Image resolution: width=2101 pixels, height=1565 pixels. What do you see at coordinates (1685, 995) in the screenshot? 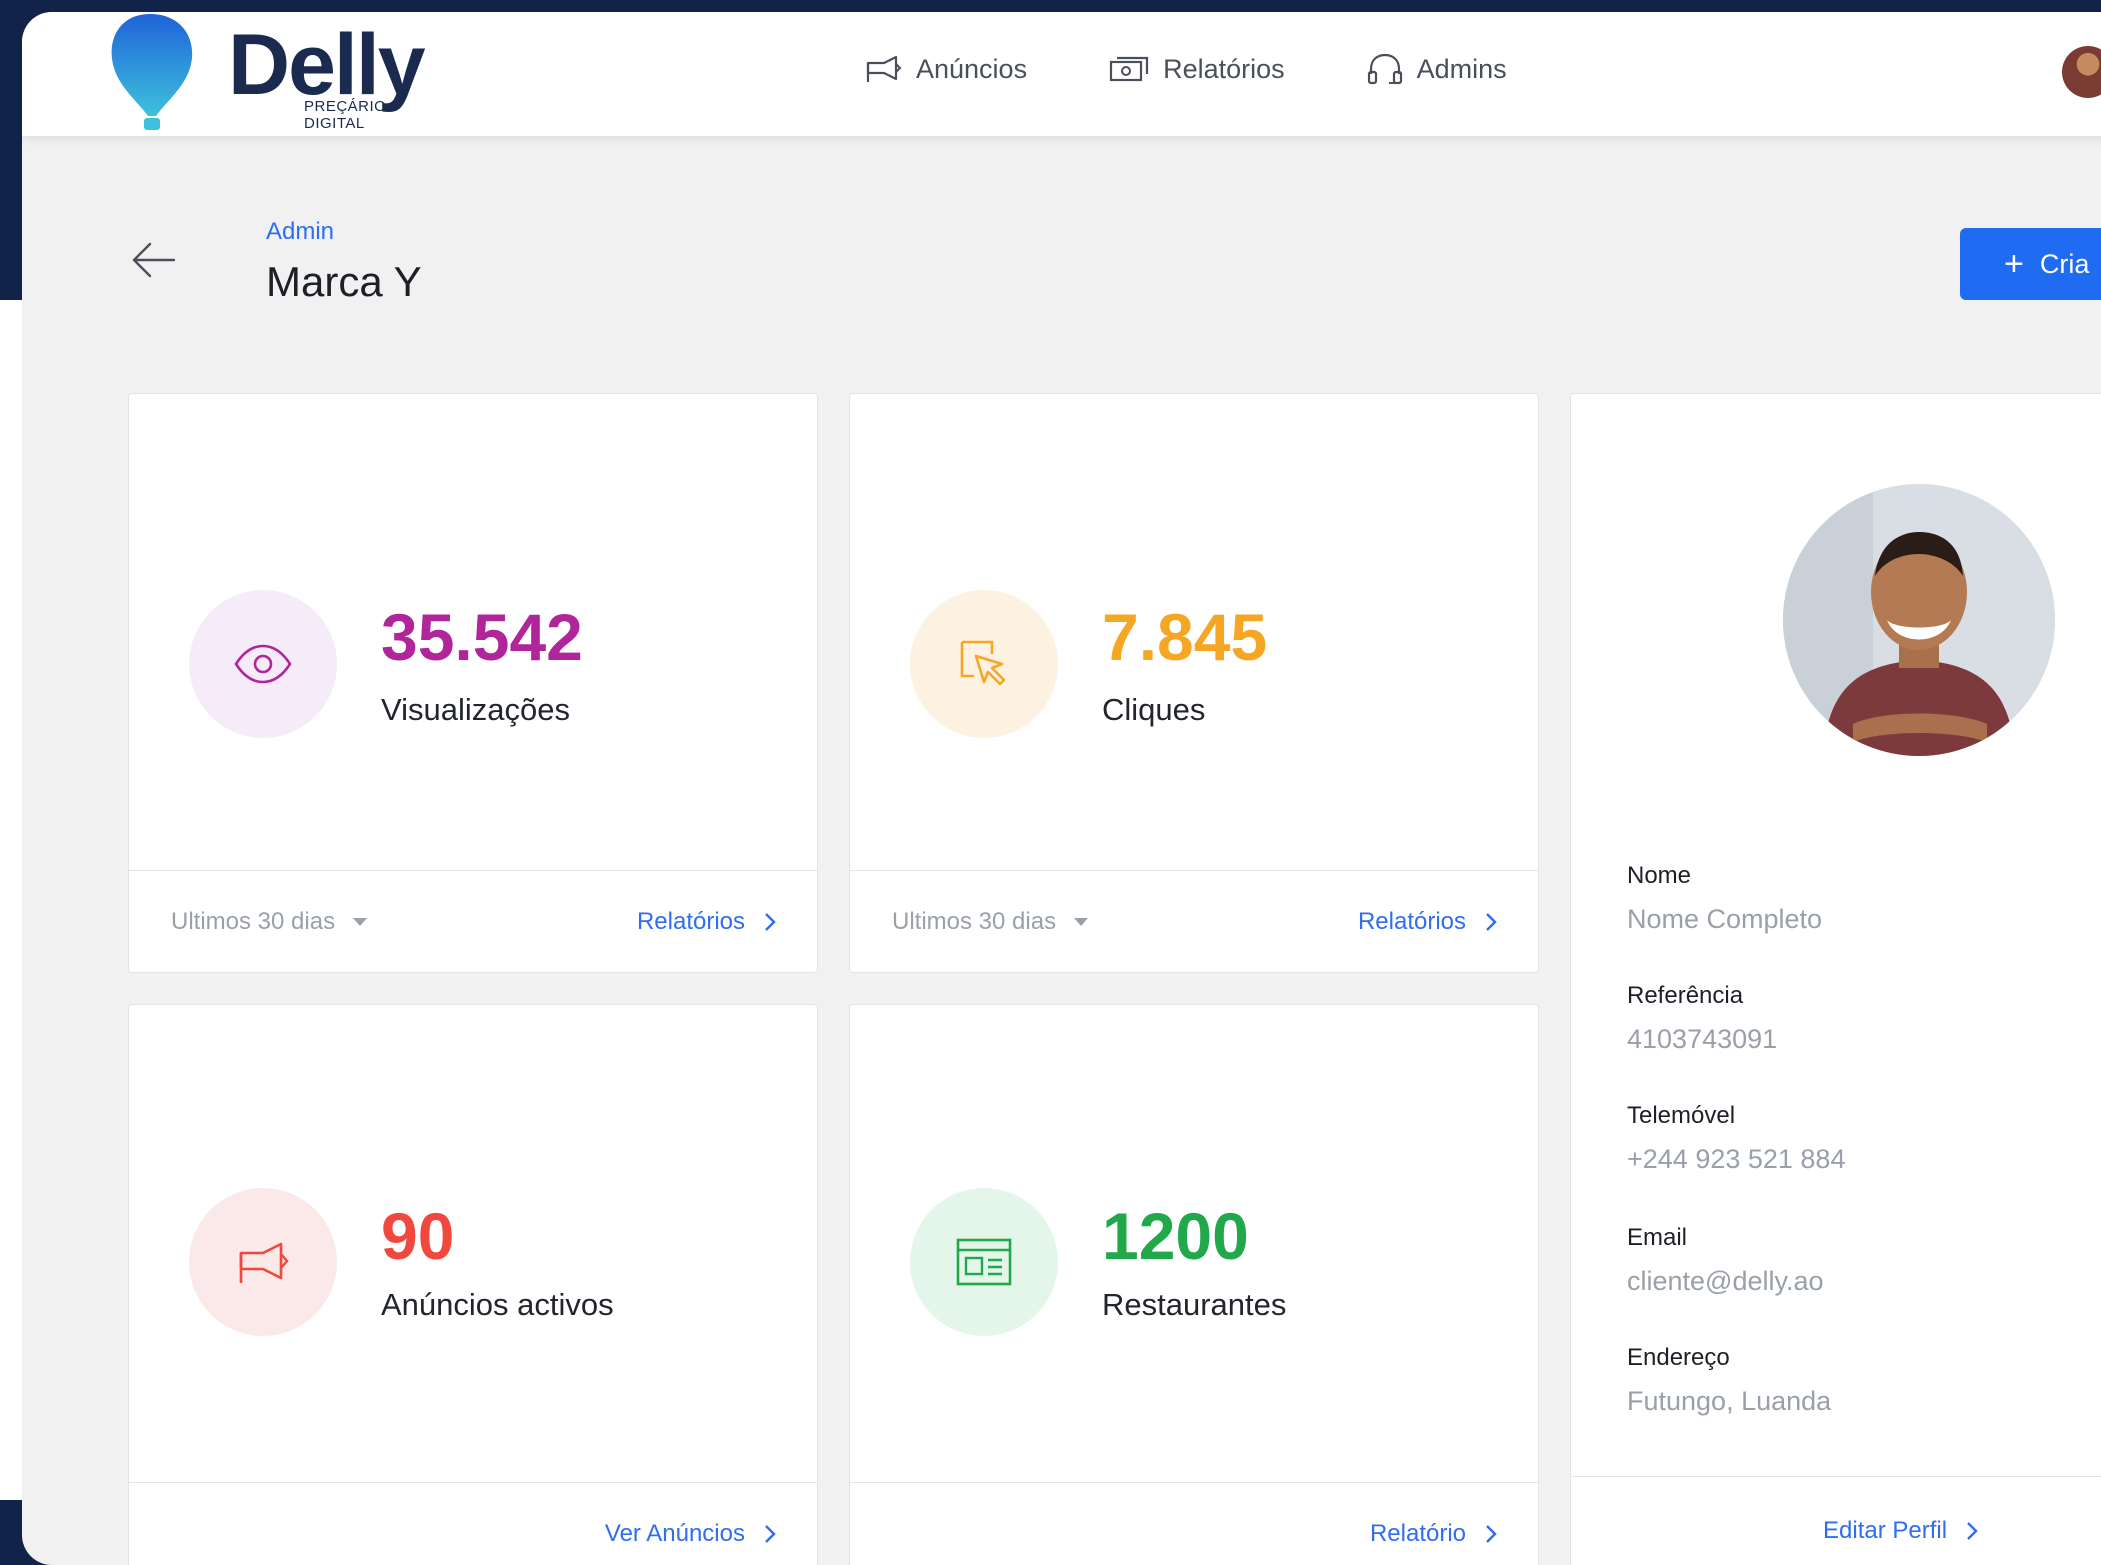
I see `profile-field-label-reference: Referência` at bounding box center [1685, 995].